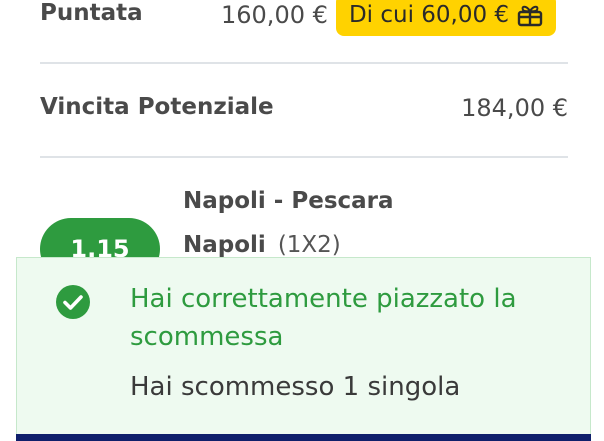 This screenshot has width=604, height=441. Describe the element at coordinates (288, 201) in the screenshot. I see `event-name: Napoli - Pescara` at that location.